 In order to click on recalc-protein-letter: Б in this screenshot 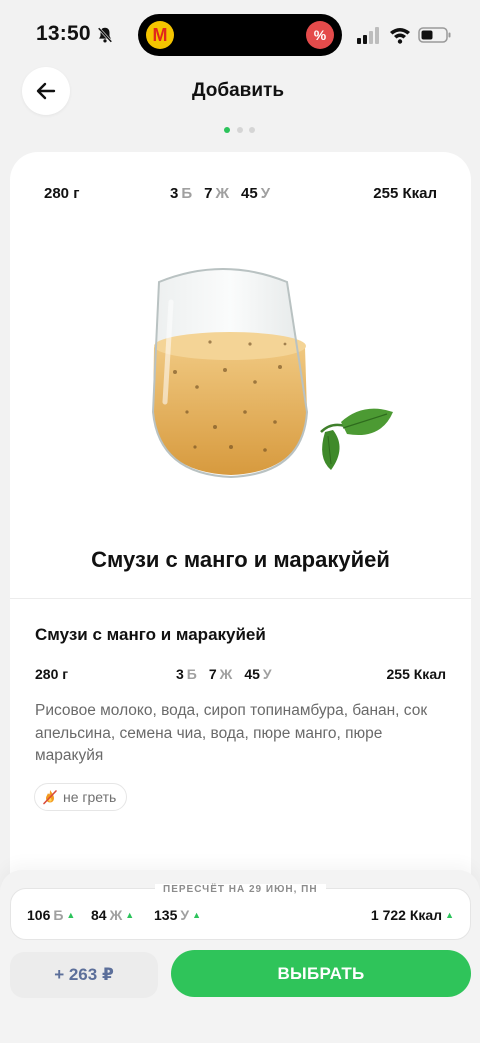, I will do `click(58, 915)`.